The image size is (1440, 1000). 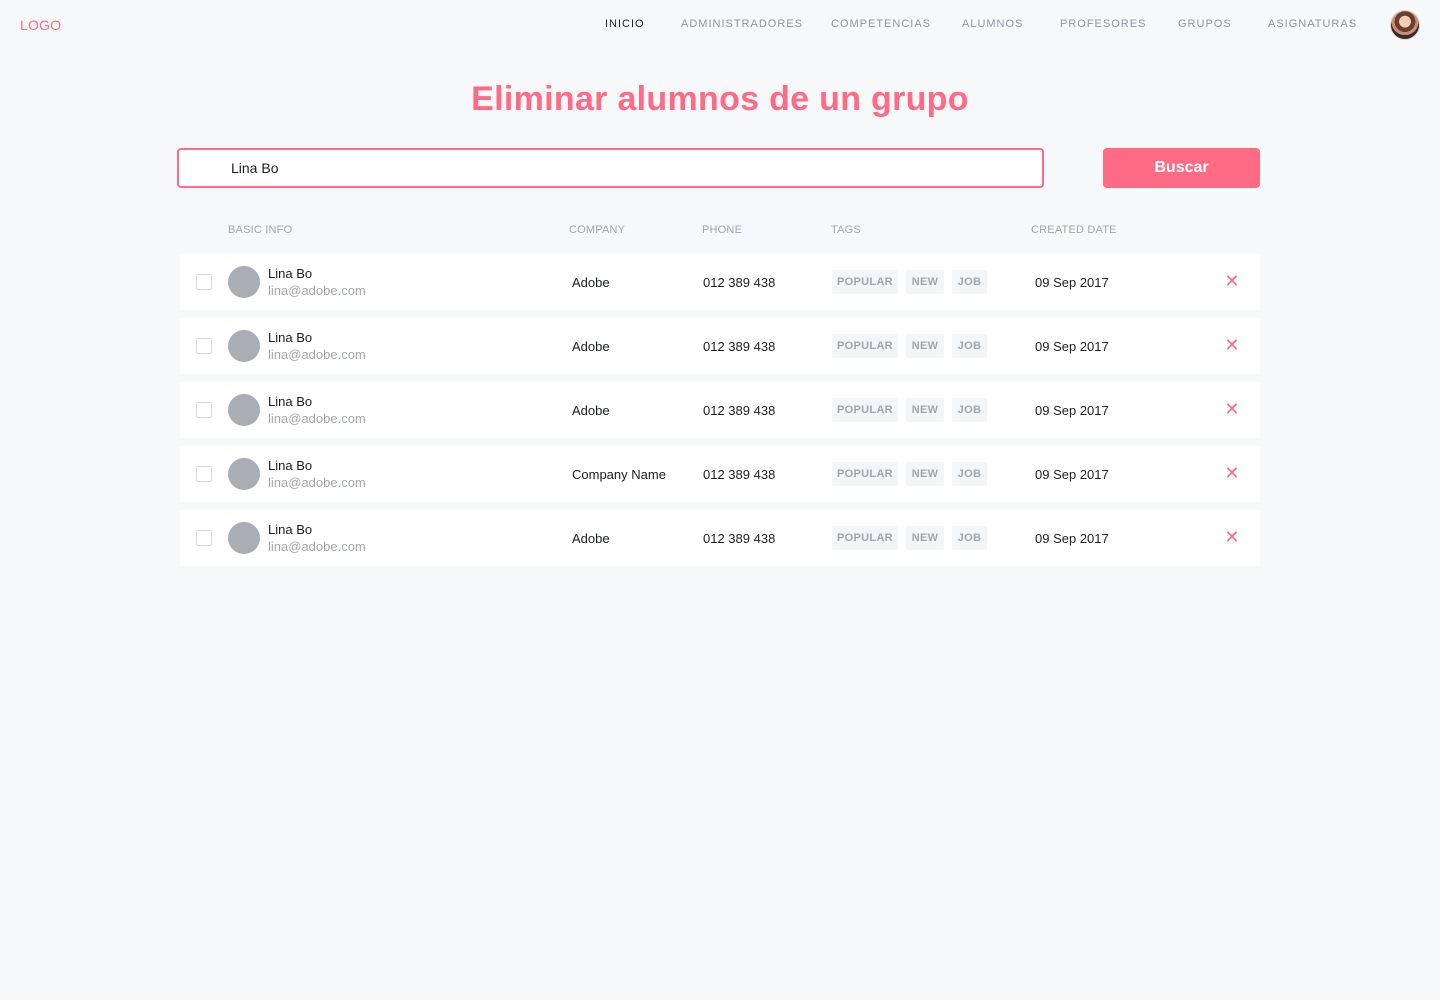 I want to click on column-header-basic-info: BASIC INFO, so click(x=260, y=230).